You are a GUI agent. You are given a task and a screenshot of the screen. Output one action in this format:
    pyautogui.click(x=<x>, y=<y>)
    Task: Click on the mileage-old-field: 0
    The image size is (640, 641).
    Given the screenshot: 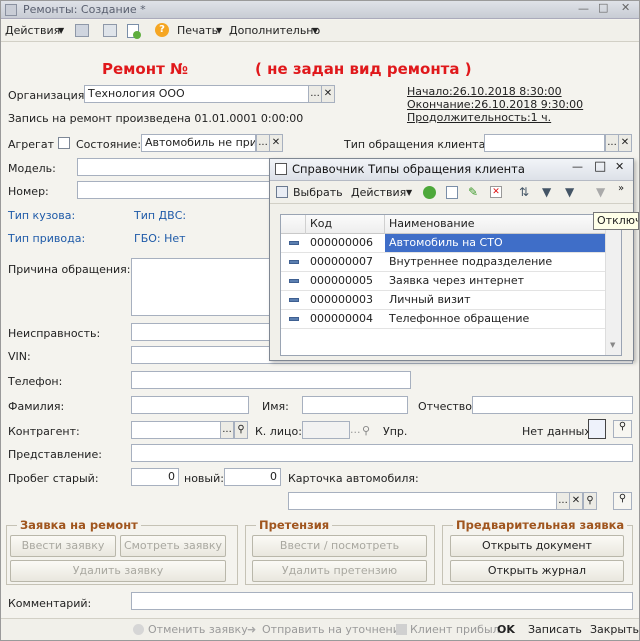 What is the action you would take?
    pyautogui.click(x=155, y=477)
    